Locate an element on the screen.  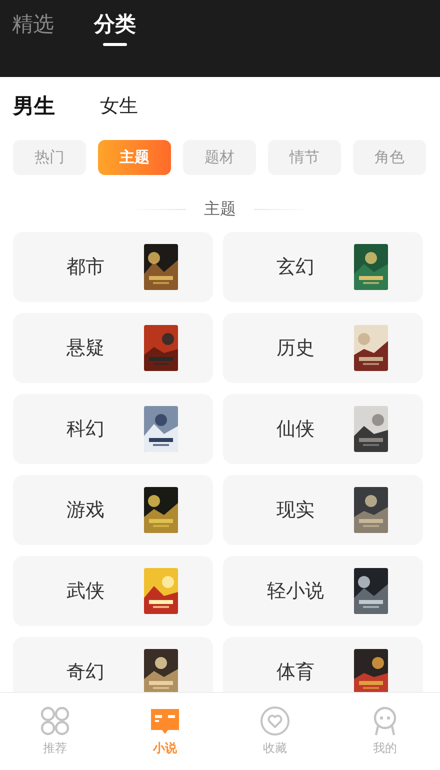
gender-tab: 女生 is located at coordinates (119, 106).